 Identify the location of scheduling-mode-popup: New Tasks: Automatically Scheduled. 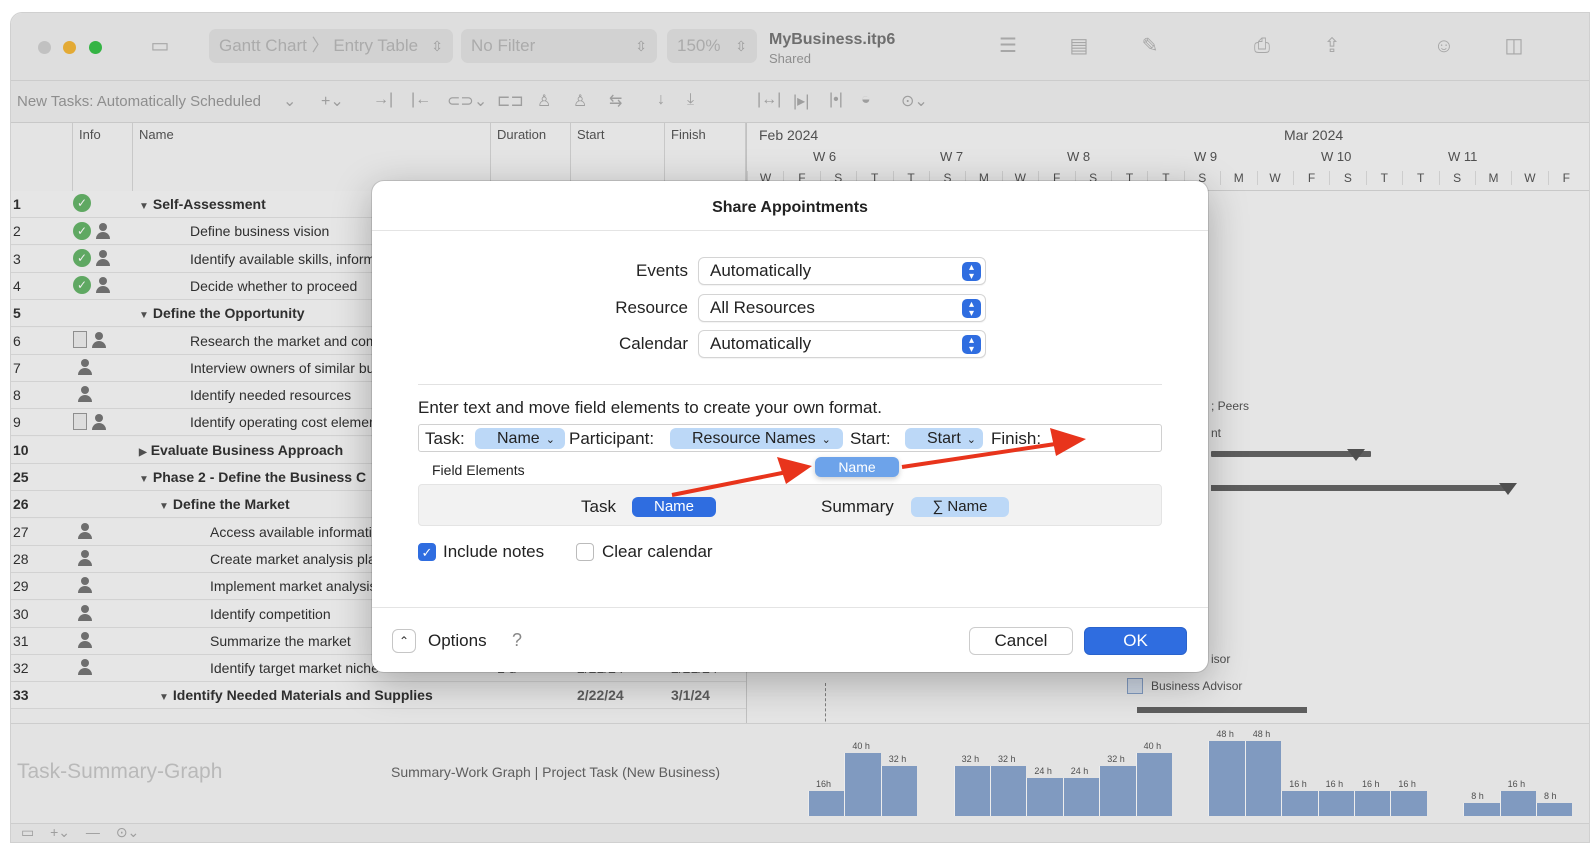
(139, 101).